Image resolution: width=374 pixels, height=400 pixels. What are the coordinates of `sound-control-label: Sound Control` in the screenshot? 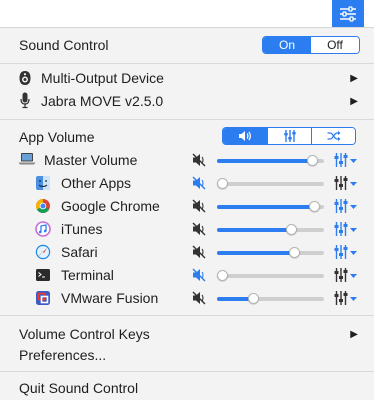 It's located at (64, 45).